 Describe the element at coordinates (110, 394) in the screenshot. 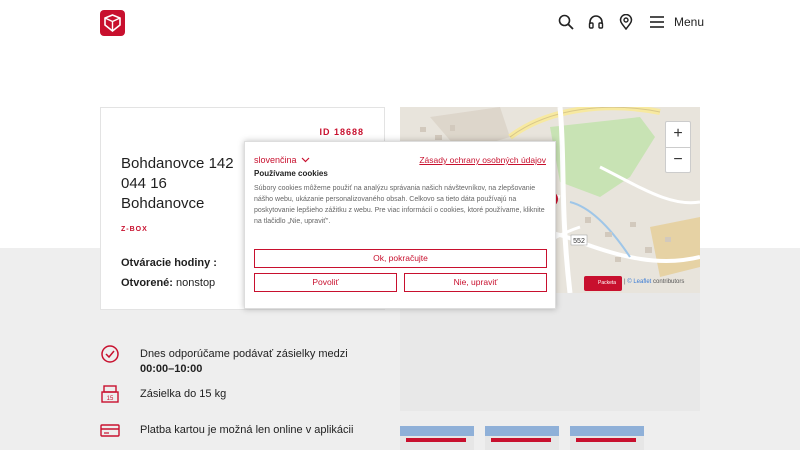

I see `scale-weight-icon: 15` at that location.